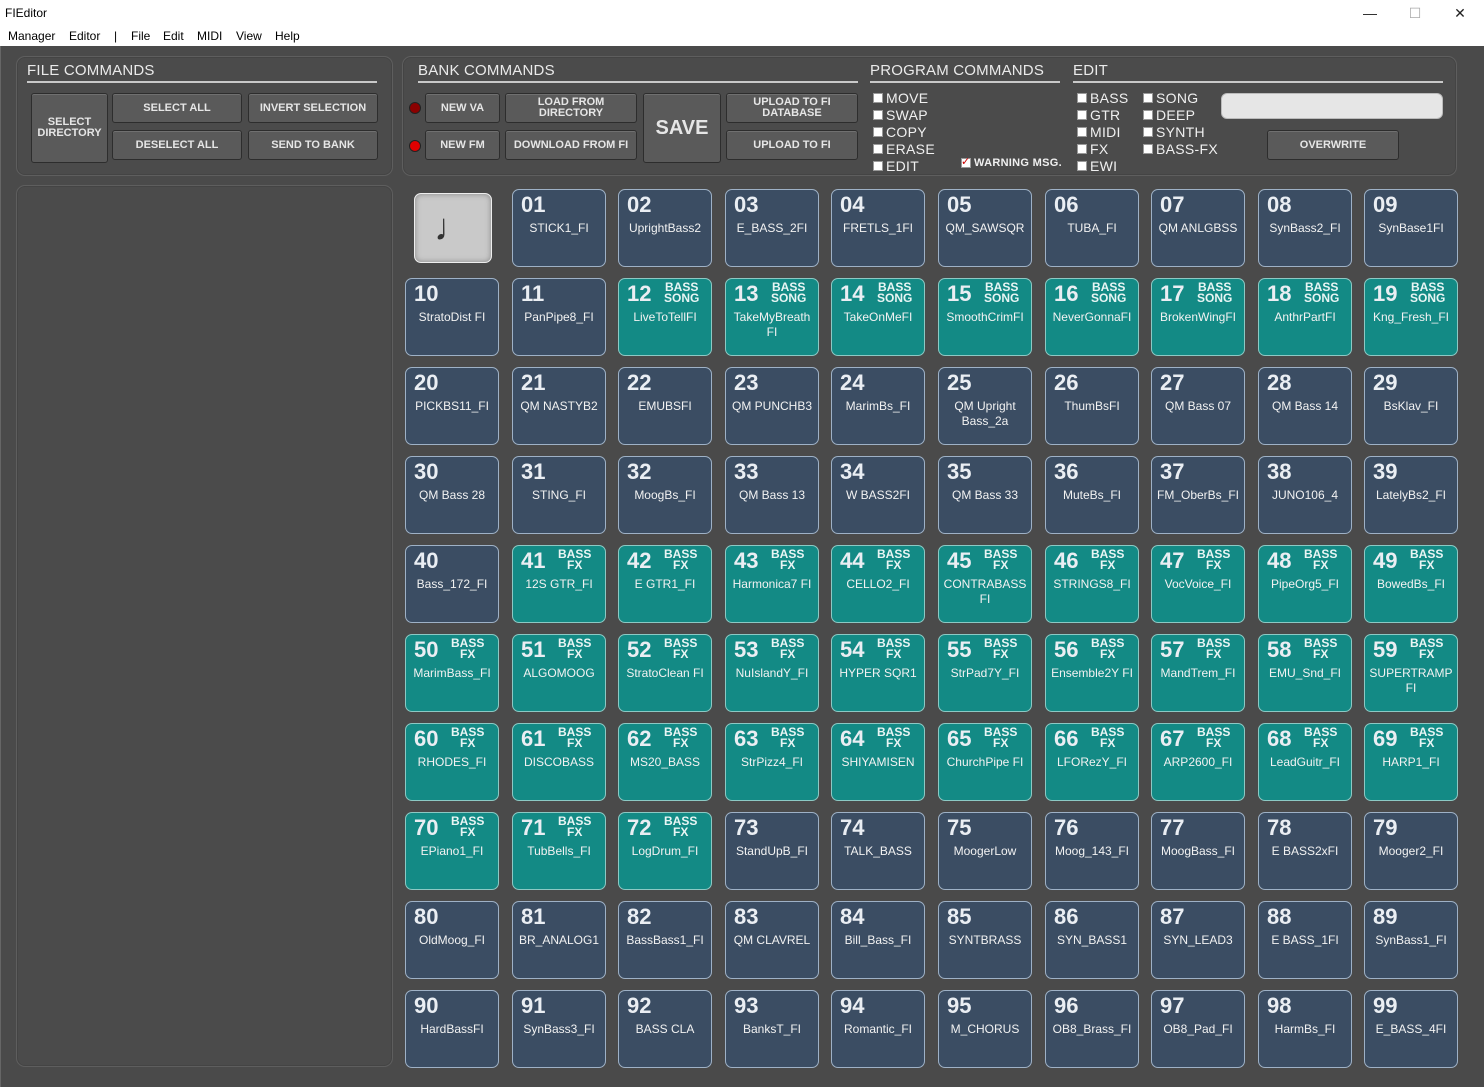 The height and width of the screenshot is (1087, 1484). What do you see at coordinates (452, 317) in the screenshot?
I see `program-slot-10: 10 StratoDist FI` at bounding box center [452, 317].